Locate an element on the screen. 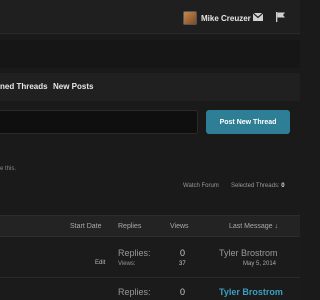 This screenshot has width=320, height=300. nav-watched-threads: ned Threads is located at coordinates (24, 86).